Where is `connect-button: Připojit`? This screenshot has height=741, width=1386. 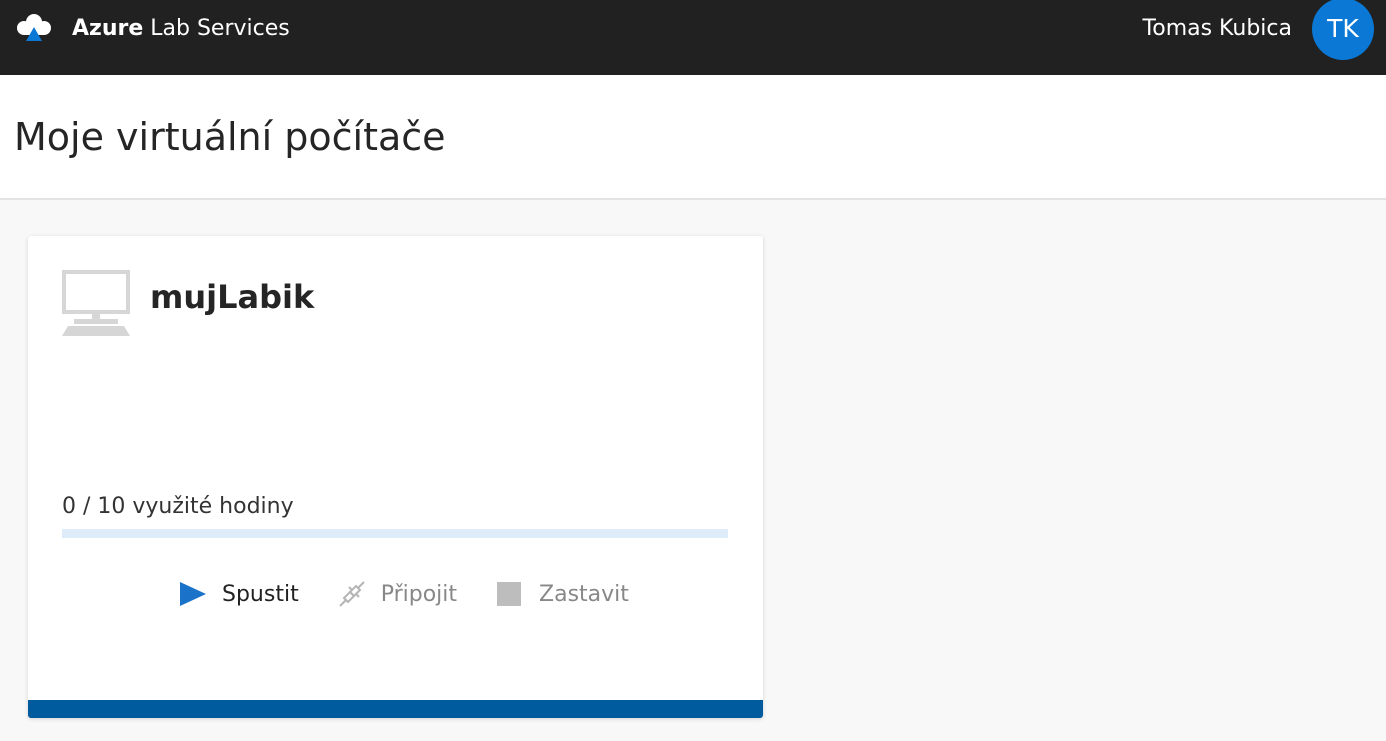
connect-button: Připojit is located at coordinates (397, 594).